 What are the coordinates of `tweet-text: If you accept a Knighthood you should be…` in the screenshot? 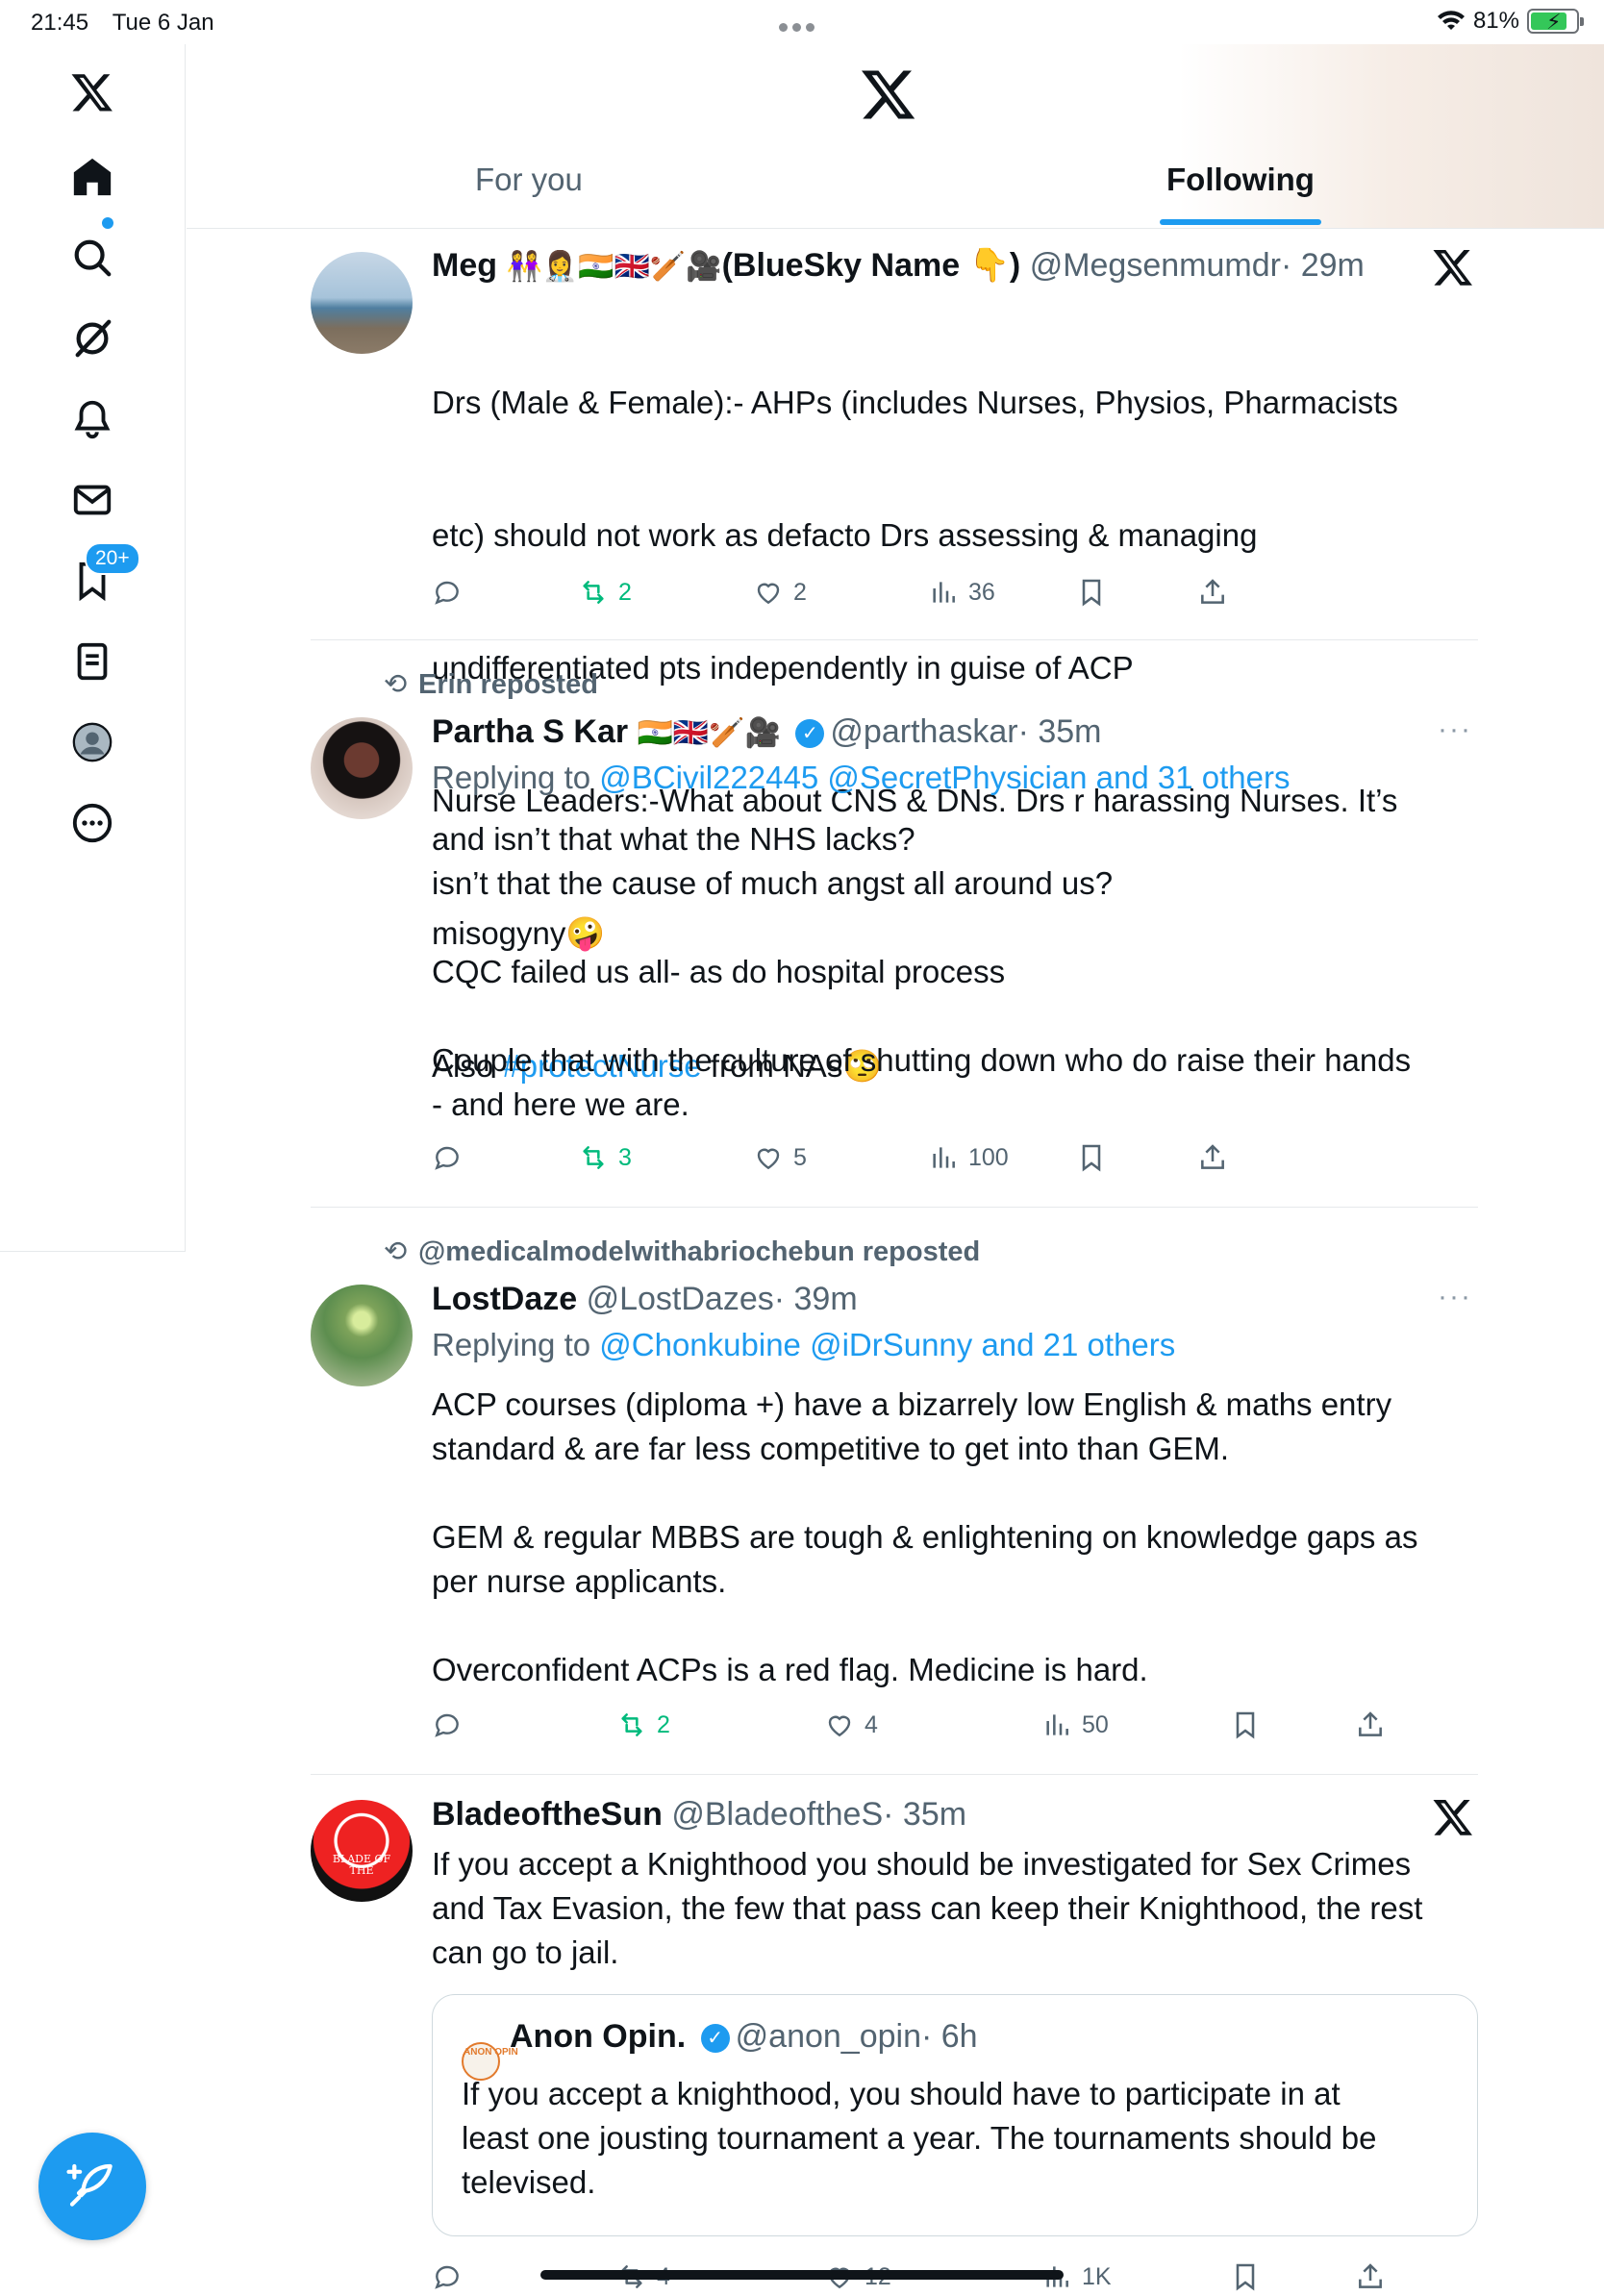 It's located at (927, 1908).